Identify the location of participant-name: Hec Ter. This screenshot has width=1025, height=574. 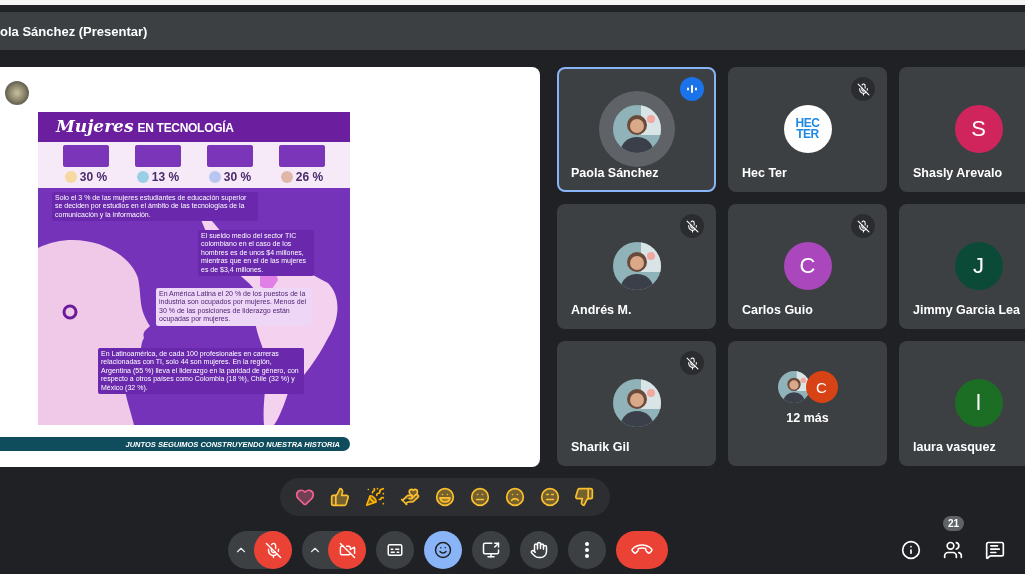
(764, 173).